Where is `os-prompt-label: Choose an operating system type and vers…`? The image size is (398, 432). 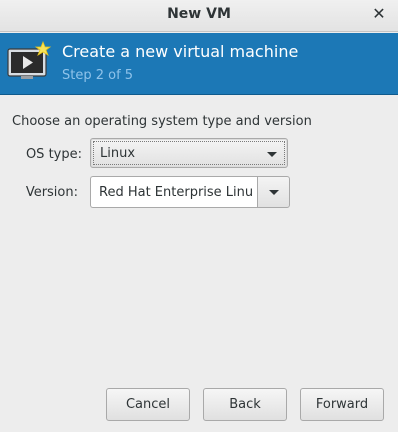 os-prompt-label: Choose an operating system type and vers… is located at coordinates (162, 121).